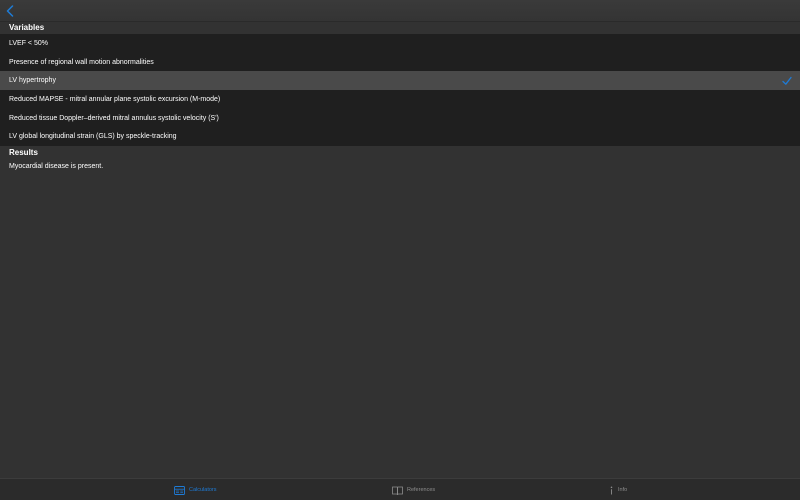 This screenshot has width=800, height=500. I want to click on calculator-icon, so click(179, 490).